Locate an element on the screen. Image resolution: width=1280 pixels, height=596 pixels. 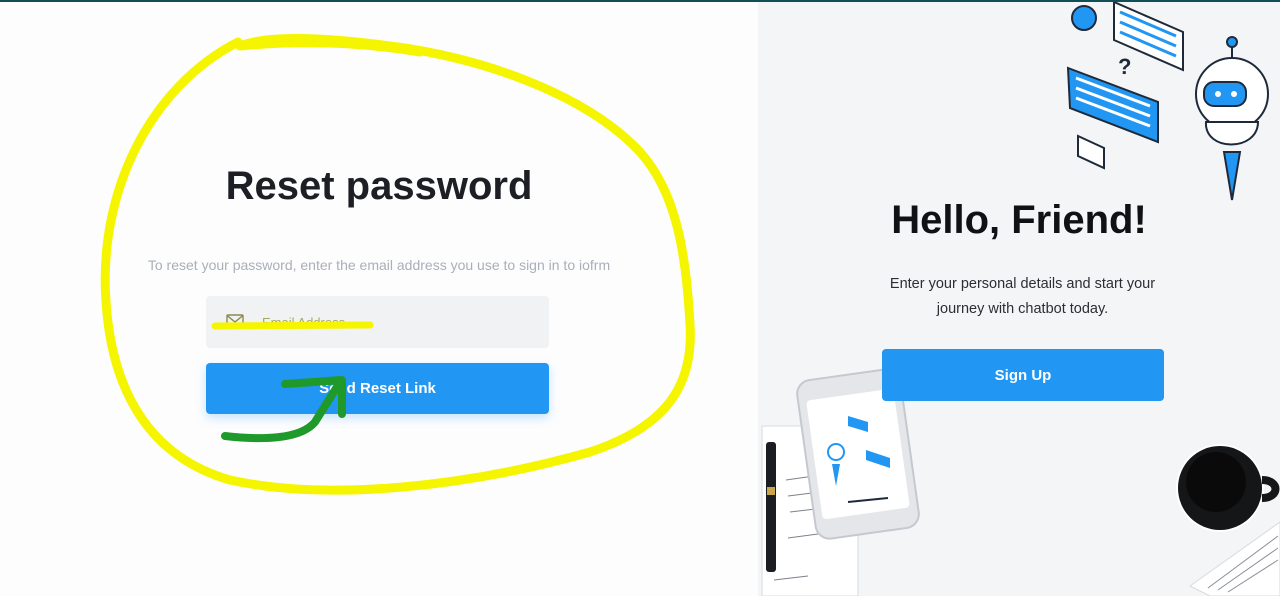
page-title: Reset password is located at coordinates (379, 186).